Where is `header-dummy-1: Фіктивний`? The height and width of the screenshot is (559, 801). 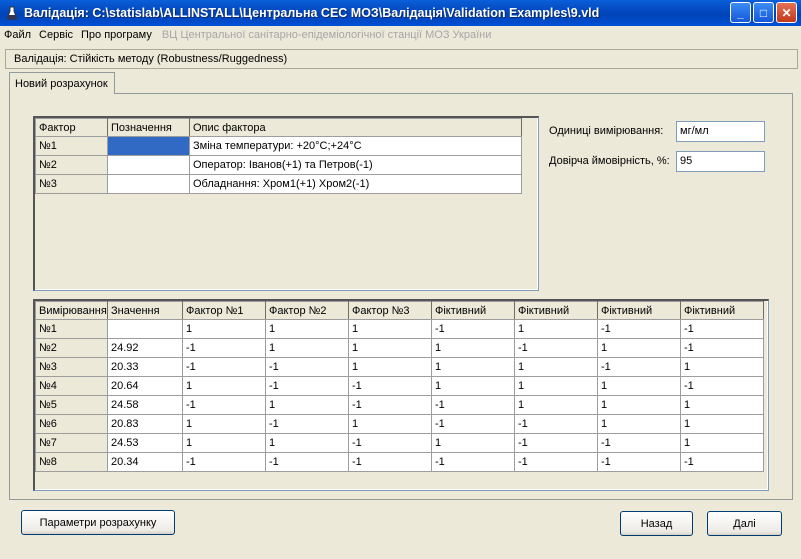 header-dummy-1: Фіктивний is located at coordinates (473, 310).